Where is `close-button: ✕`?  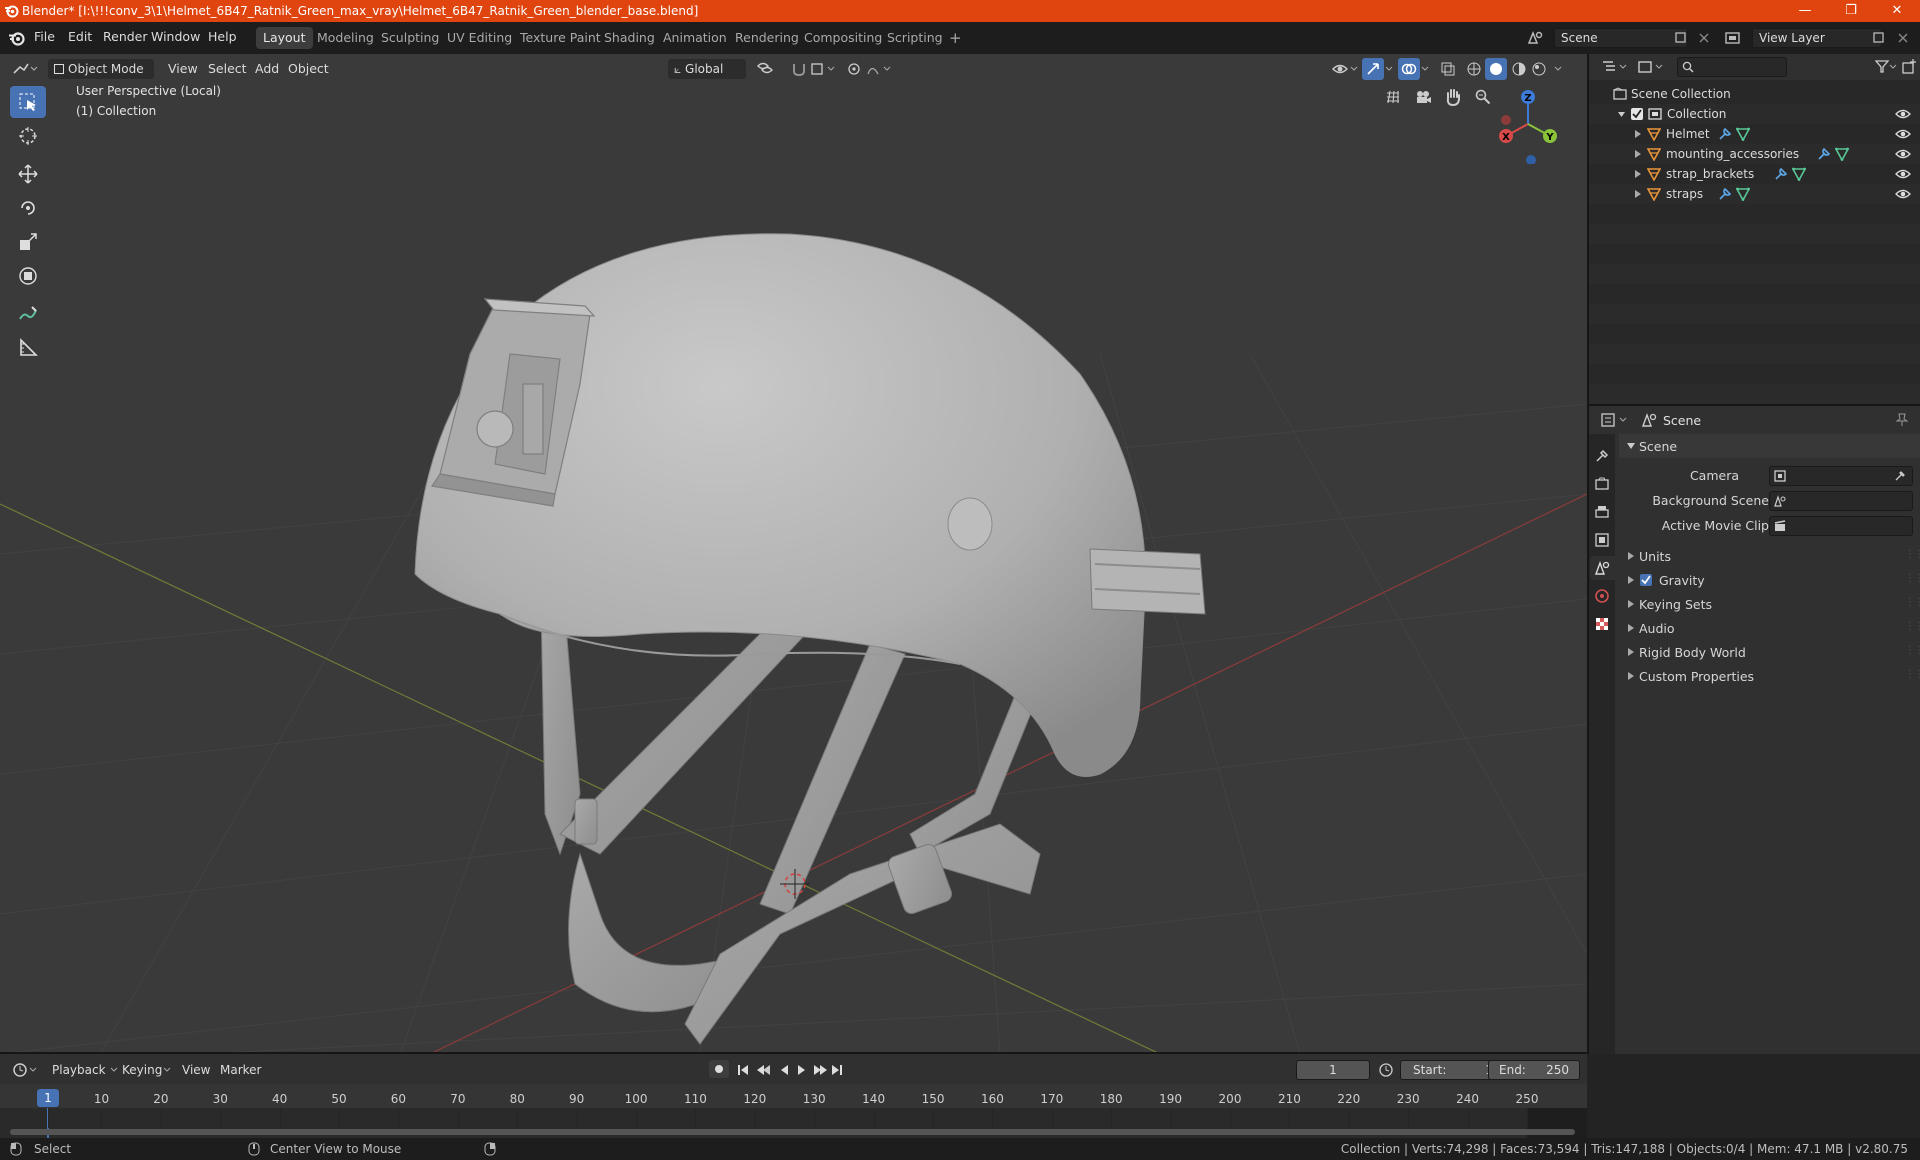 close-button: ✕ is located at coordinates (1897, 11).